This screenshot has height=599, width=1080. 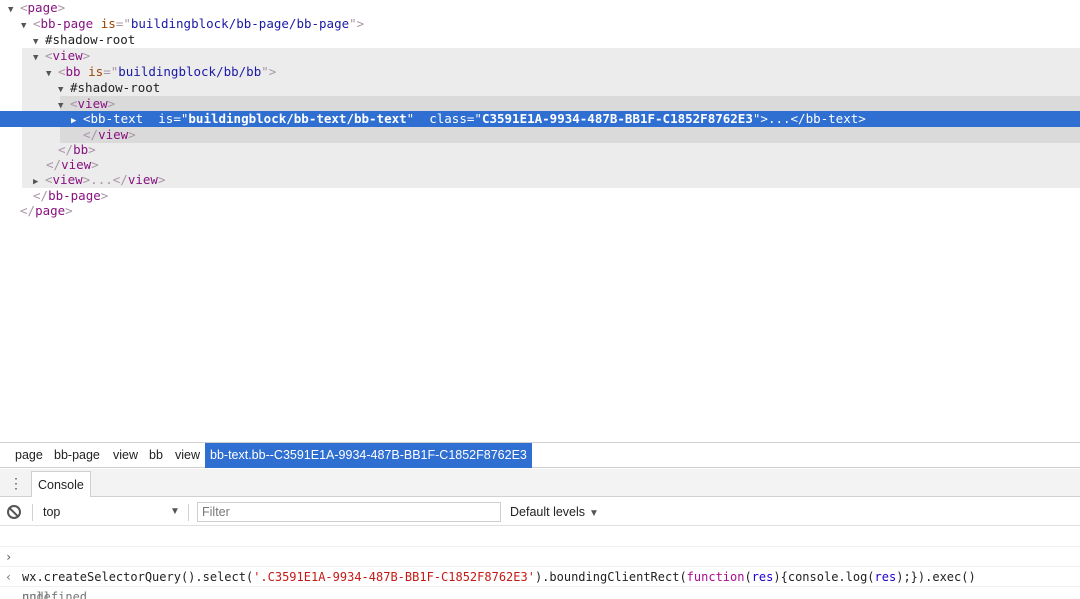 I want to click on node-page: ▼ <page>, so click(x=36, y=8).